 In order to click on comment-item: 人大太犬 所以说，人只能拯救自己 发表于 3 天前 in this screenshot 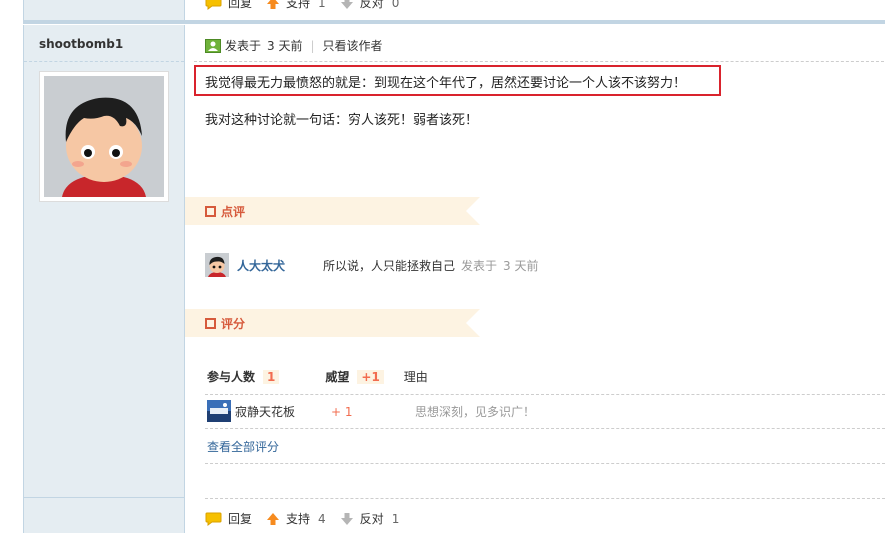, I will do `click(372, 265)`.